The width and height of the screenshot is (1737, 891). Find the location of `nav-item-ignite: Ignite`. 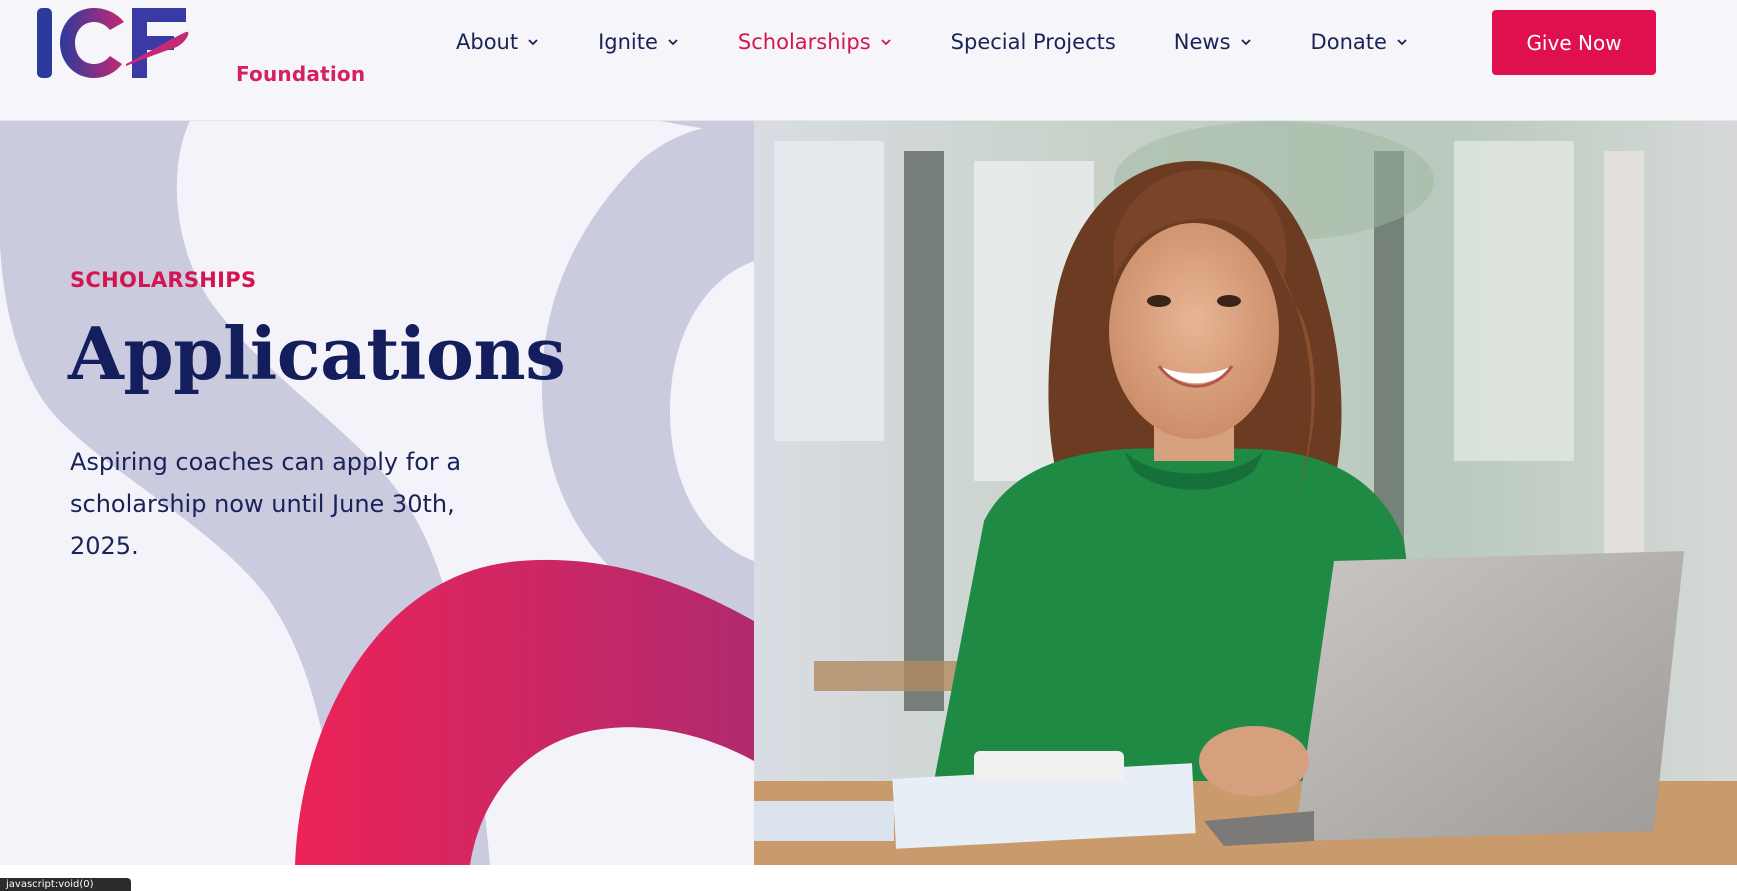

nav-item-ignite: Ignite is located at coordinates (639, 42).